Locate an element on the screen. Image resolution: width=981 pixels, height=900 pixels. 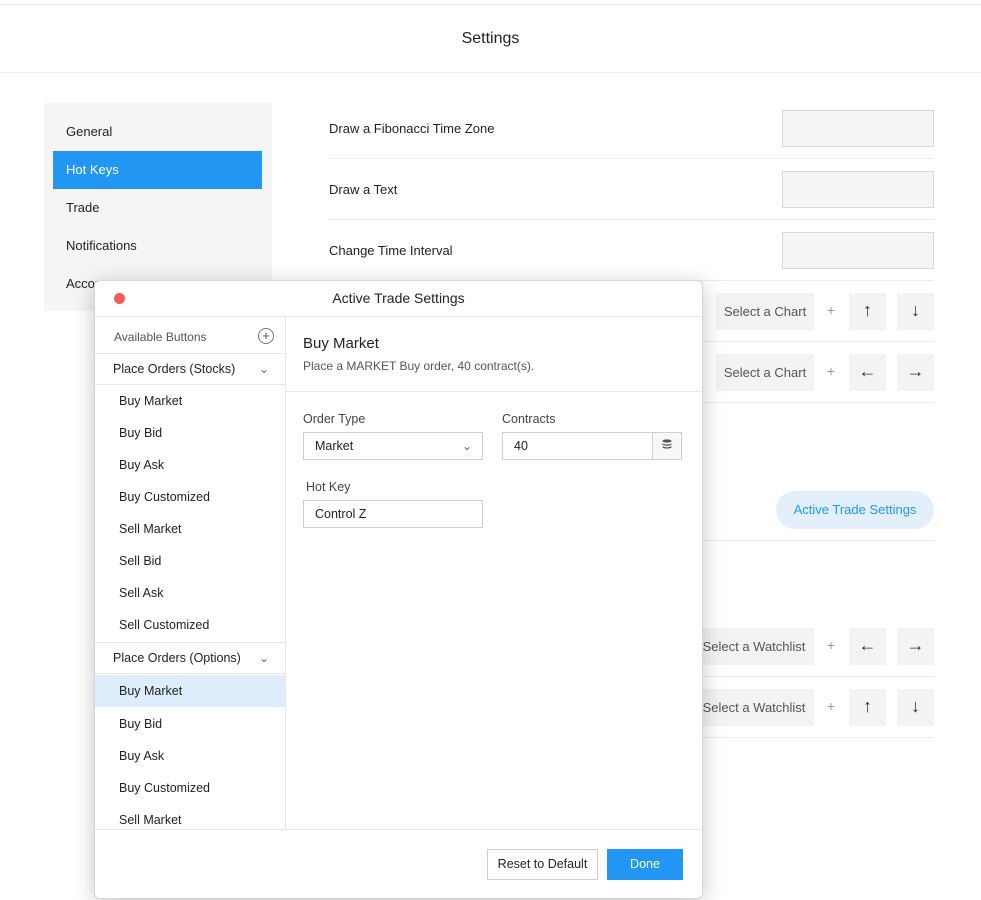
add-circle-icon: + is located at coordinates (266, 336).